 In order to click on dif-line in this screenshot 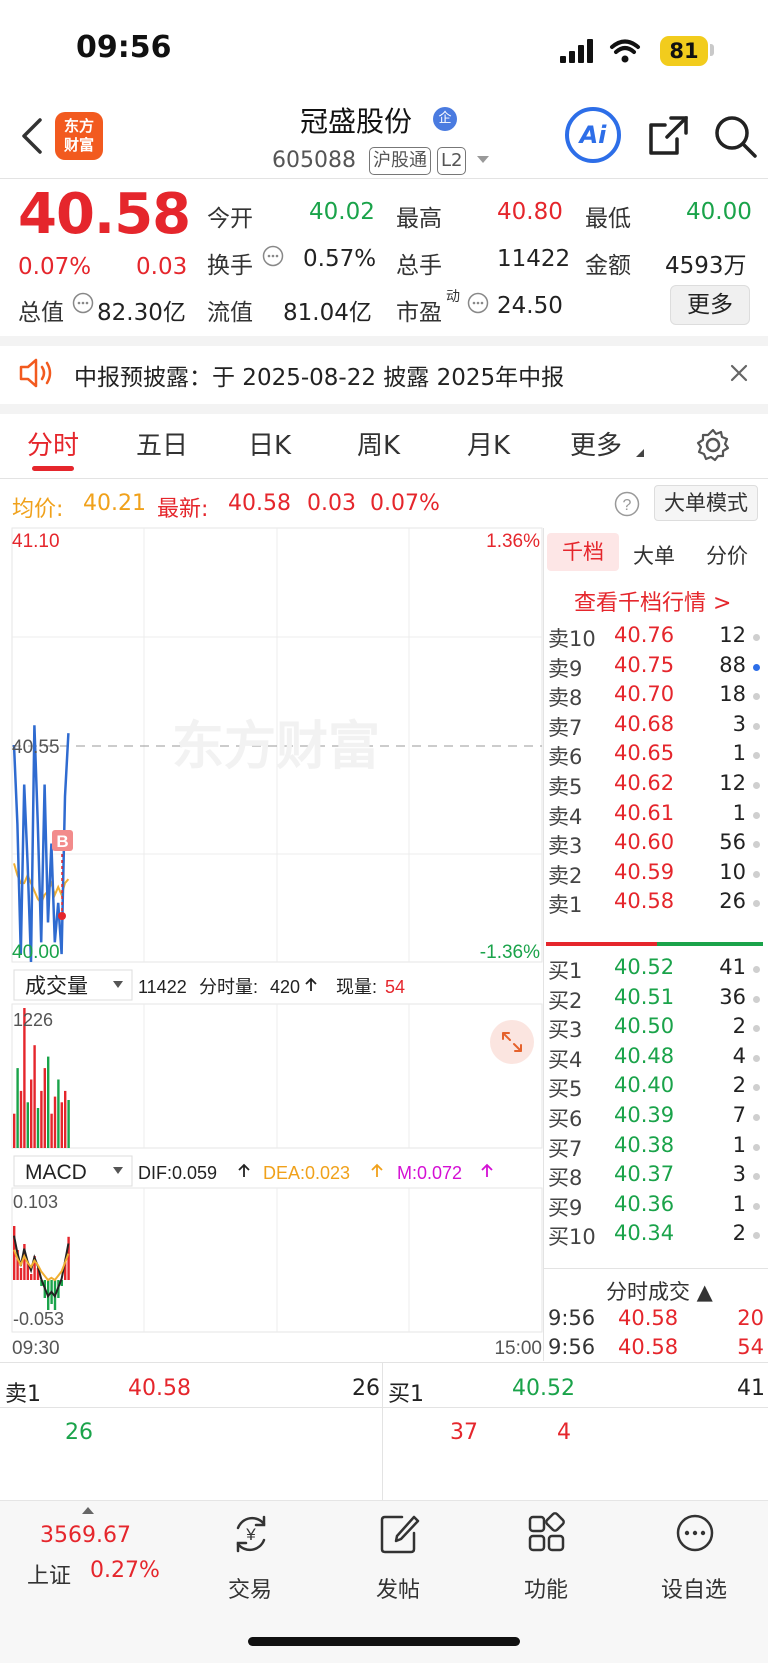, I will do `click(41, 1267)`.